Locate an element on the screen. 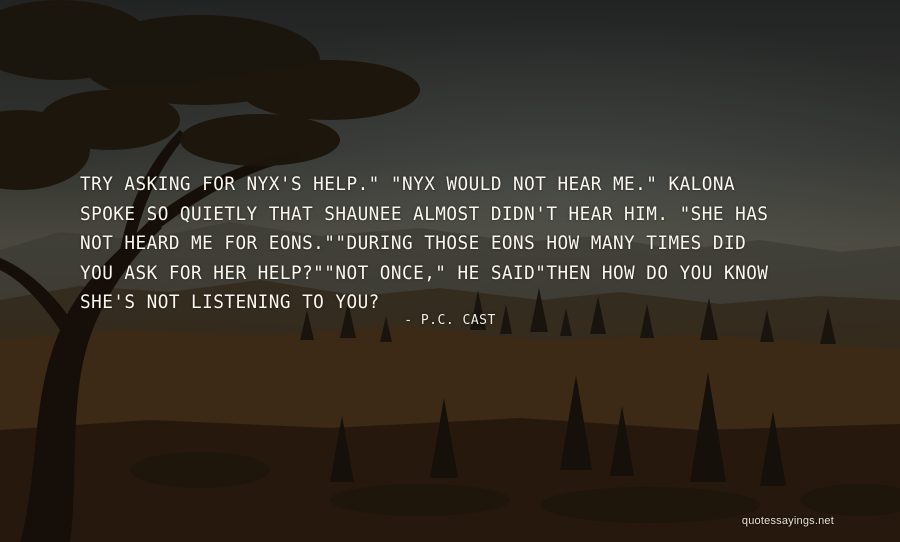 Image resolution: width=900 pixels, height=542 pixels. site-watermark: quotessayings.net is located at coordinates (788, 521).